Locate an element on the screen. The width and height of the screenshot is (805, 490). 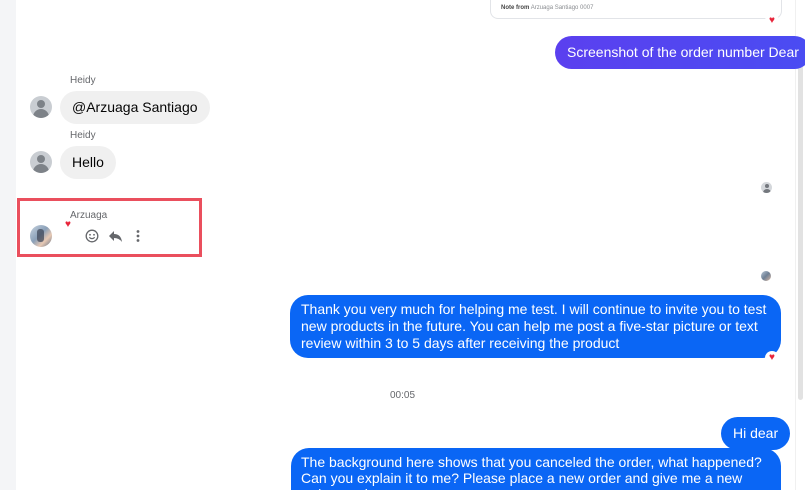
message-text: Hi dear is located at coordinates (756, 433).